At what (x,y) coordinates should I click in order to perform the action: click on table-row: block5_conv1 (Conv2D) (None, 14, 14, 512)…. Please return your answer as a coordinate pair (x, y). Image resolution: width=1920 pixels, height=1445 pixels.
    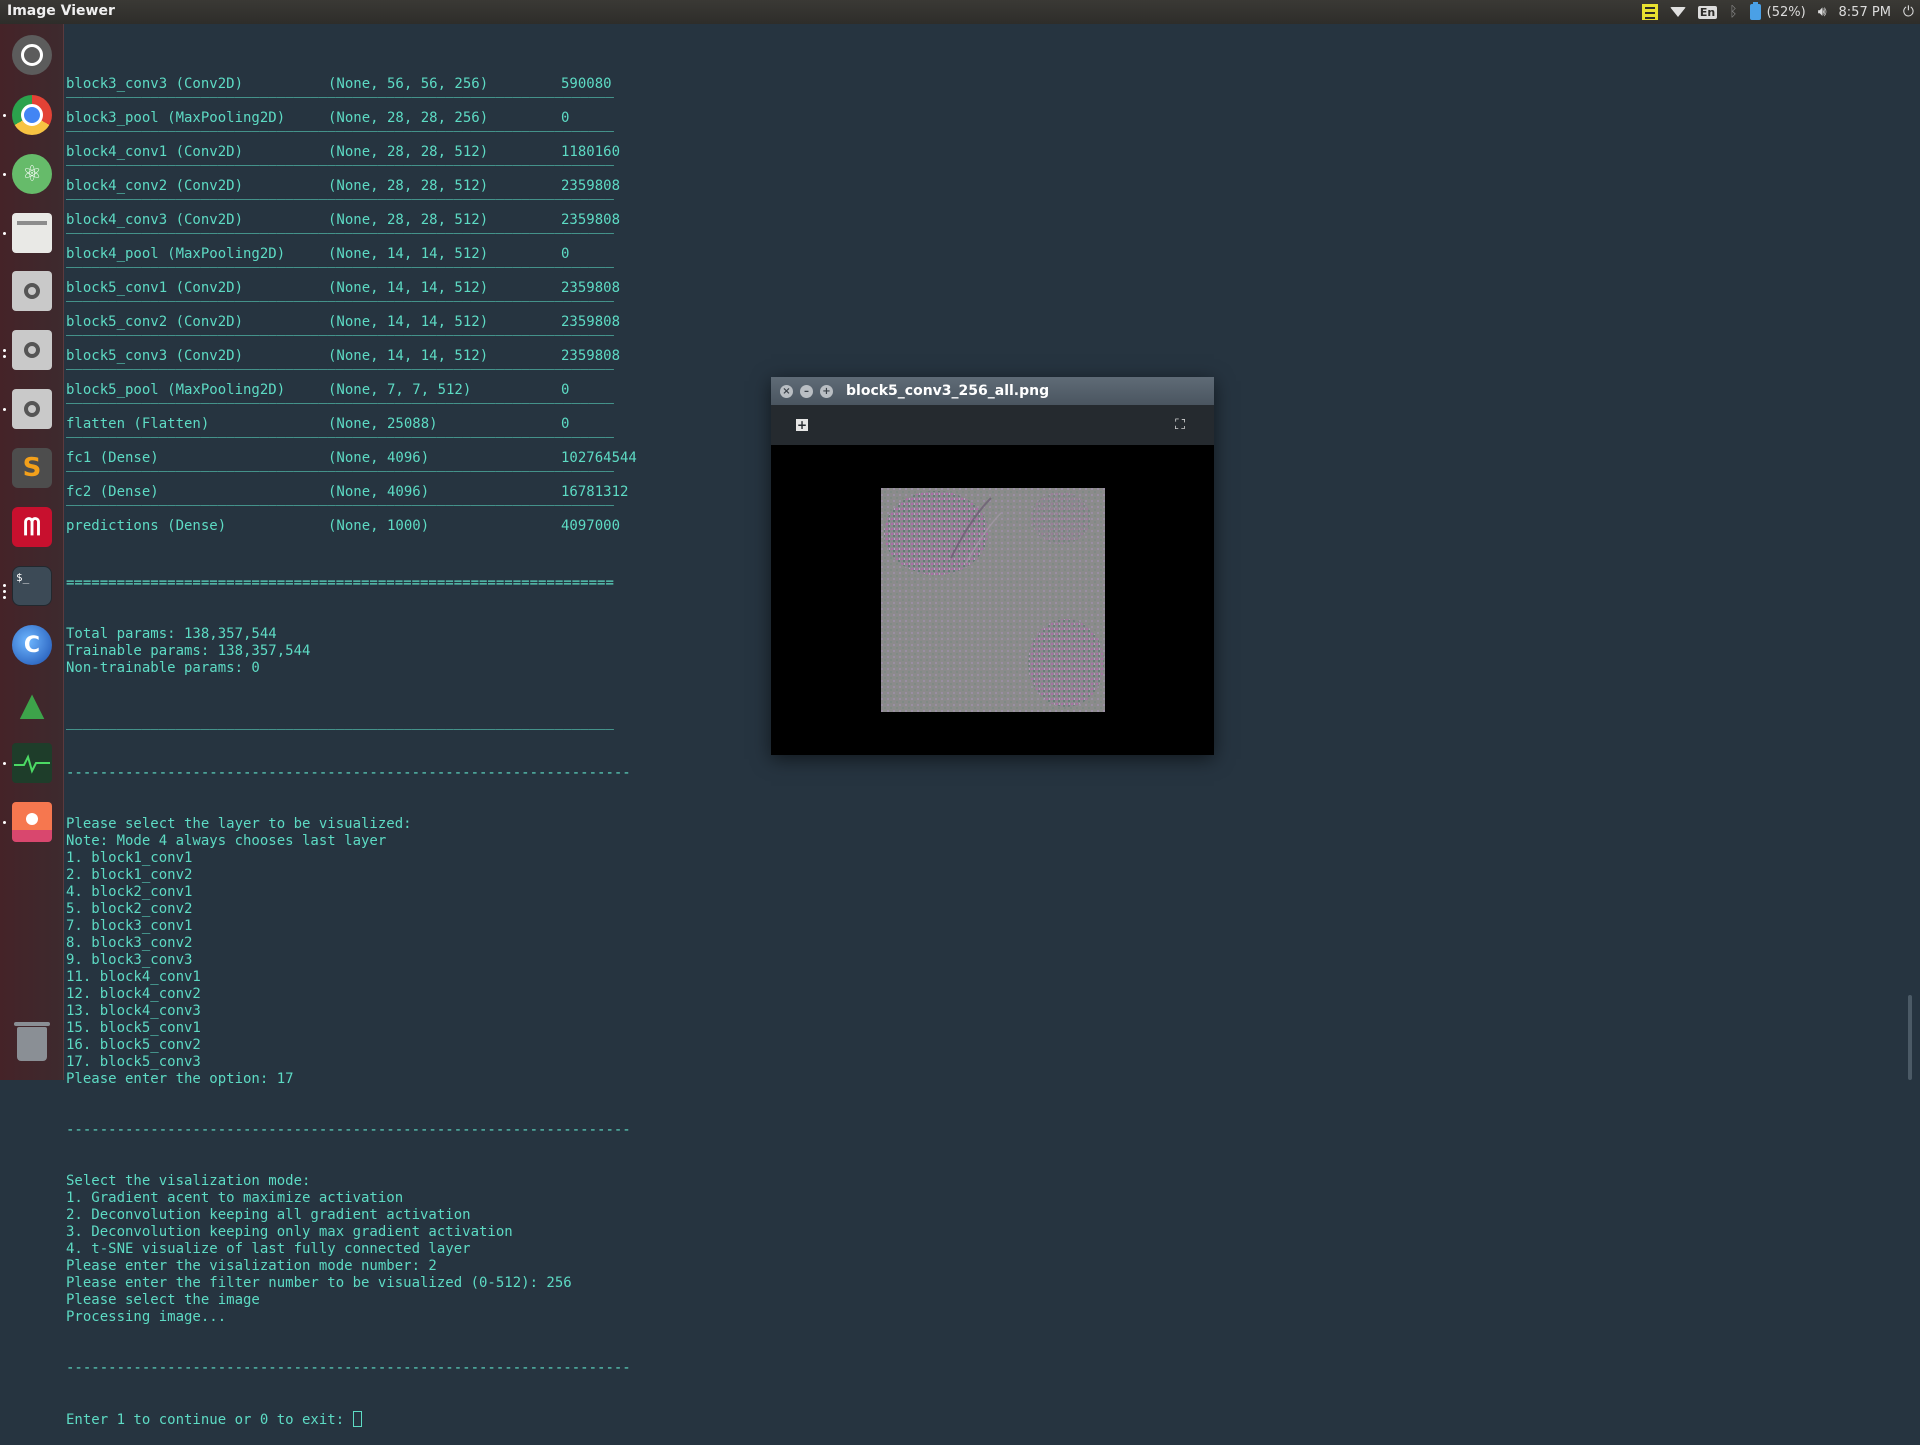
    Looking at the image, I should click on (986, 287).